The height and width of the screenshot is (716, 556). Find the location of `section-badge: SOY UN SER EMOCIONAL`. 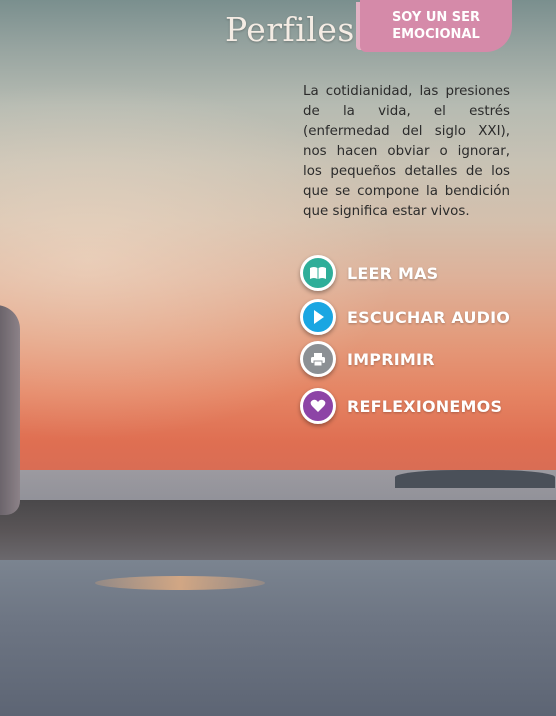

section-badge: SOY UN SER EMOCIONAL is located at coordinates (436, 26).